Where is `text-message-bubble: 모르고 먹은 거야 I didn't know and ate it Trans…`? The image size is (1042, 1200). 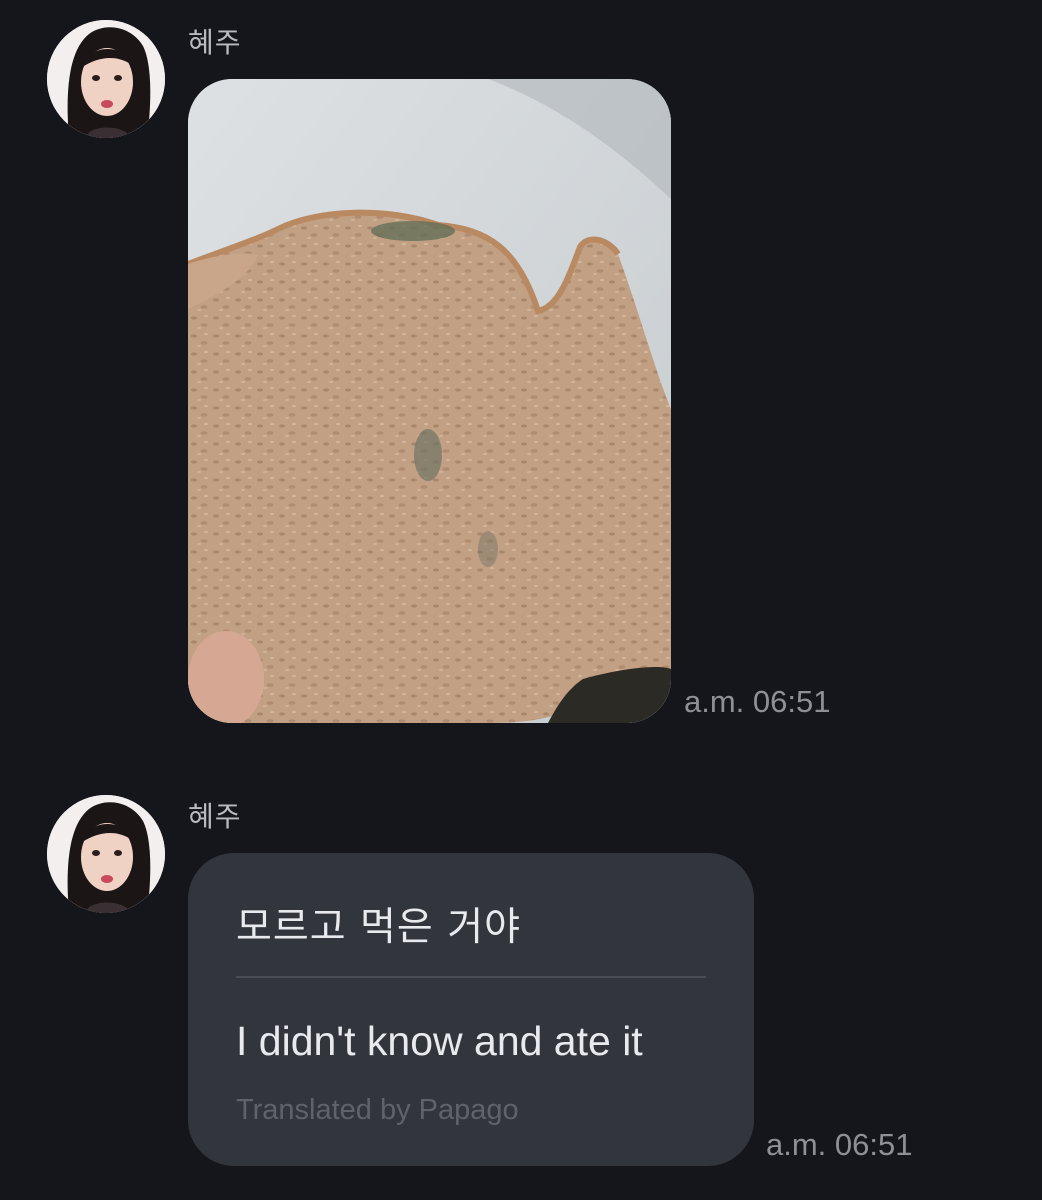 text-message-bubble: 모르고 먹은 거야 I didn't know and ate it Trans… is located at coordinates (471, 1009).